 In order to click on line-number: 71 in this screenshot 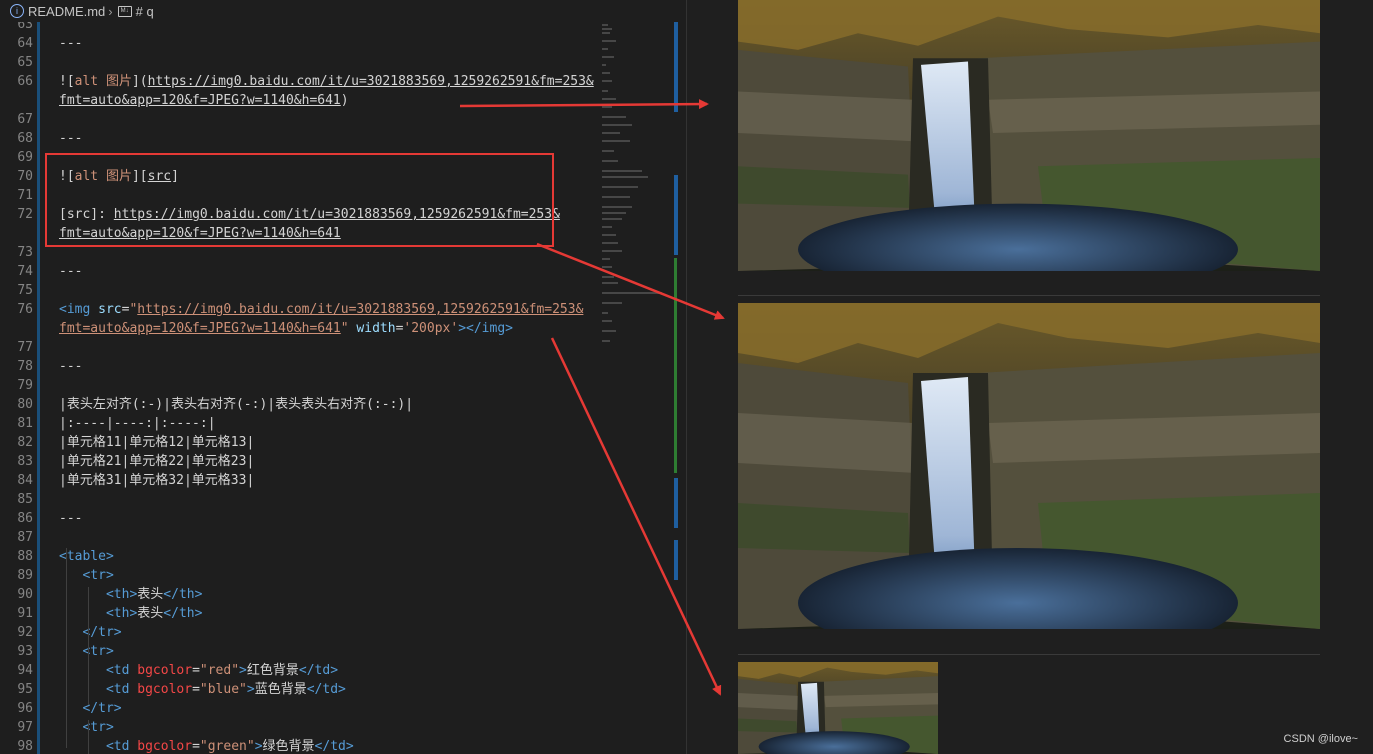, I will do `click(25, 195)`.